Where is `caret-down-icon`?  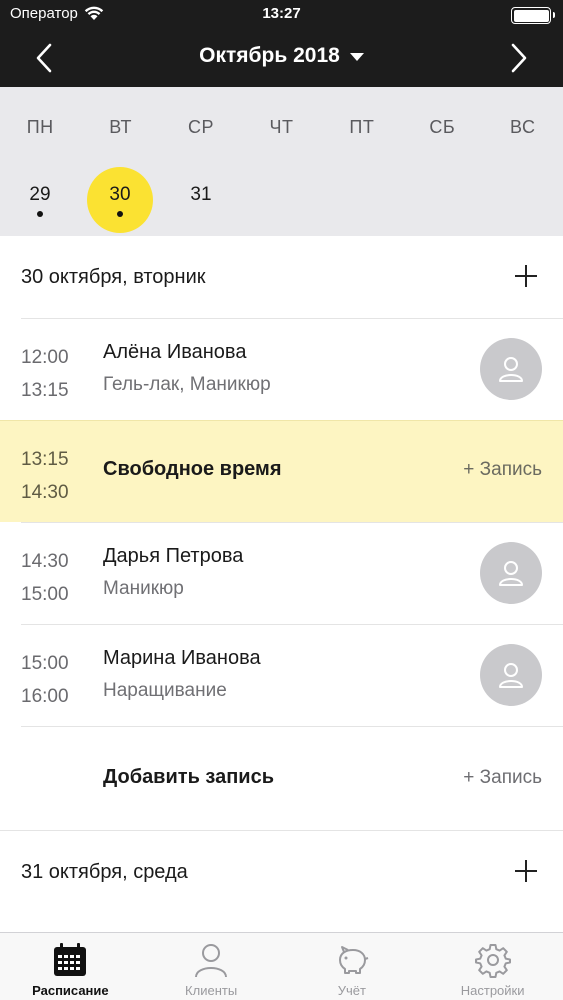
caret-down-icon is located at coordinates (356, 57).